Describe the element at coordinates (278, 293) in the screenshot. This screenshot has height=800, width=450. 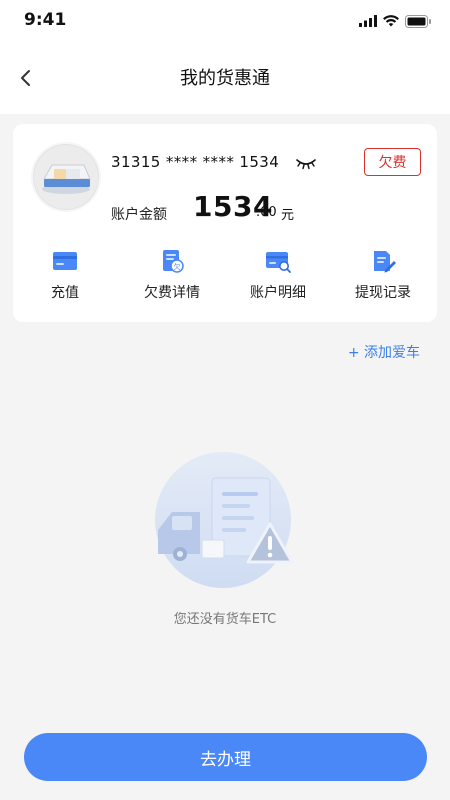
I see `action-label: 账户明细` at that location.